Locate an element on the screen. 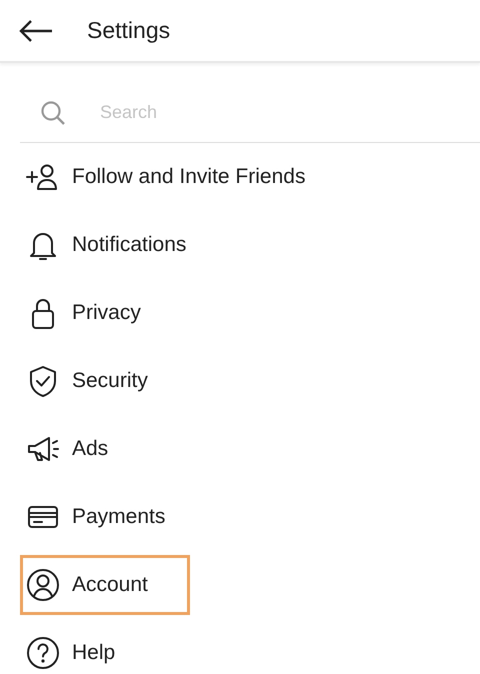  settings-item: Notifications is located at coordinates (108, 245).